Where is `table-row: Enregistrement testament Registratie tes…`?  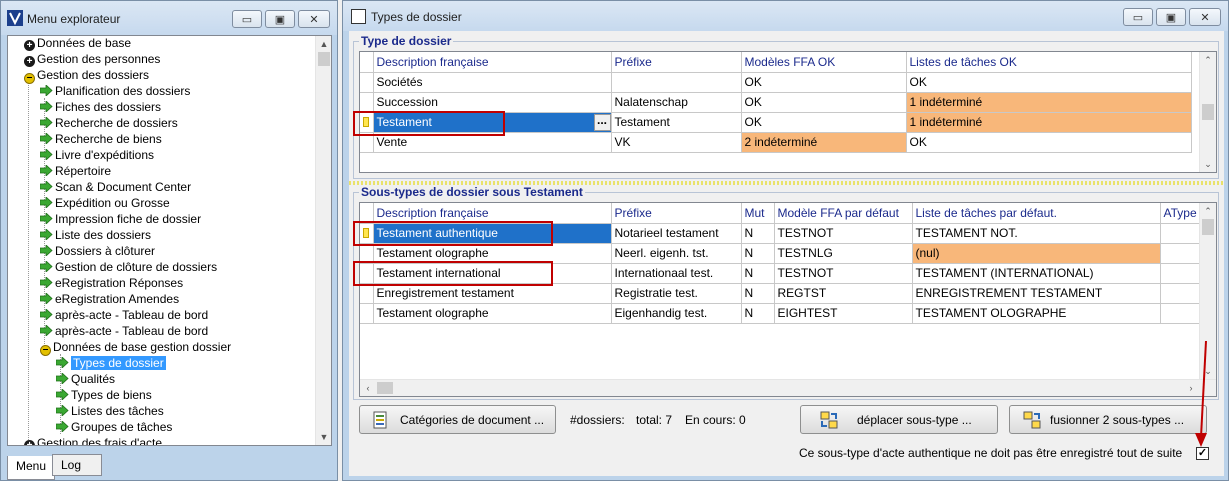
table-row: Enregistrement testament Registratie tes… is located at coordinates (781, 293).